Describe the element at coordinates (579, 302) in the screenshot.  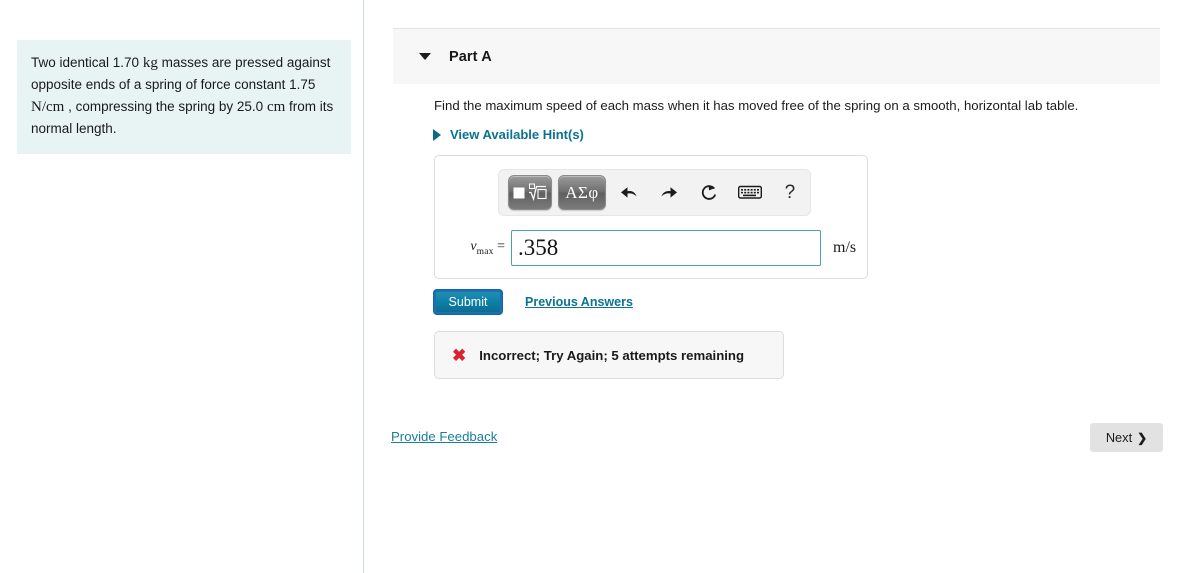
I see `previous-answers-link: Previous Answers` at that location.